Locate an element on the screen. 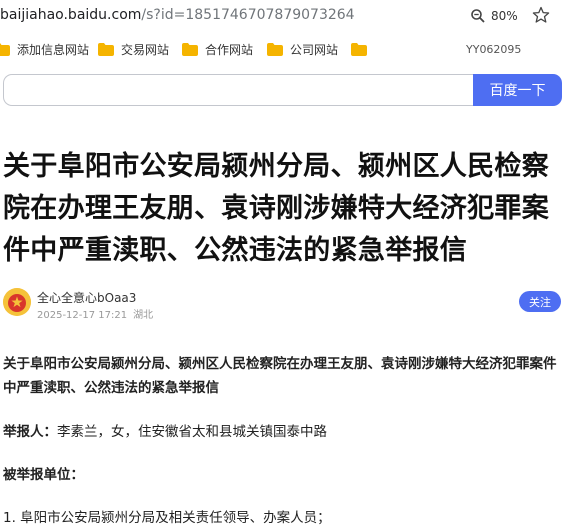 This screenshot has width=566, height=531. avatar-emblem-icon is located at coordinates (17, 302).